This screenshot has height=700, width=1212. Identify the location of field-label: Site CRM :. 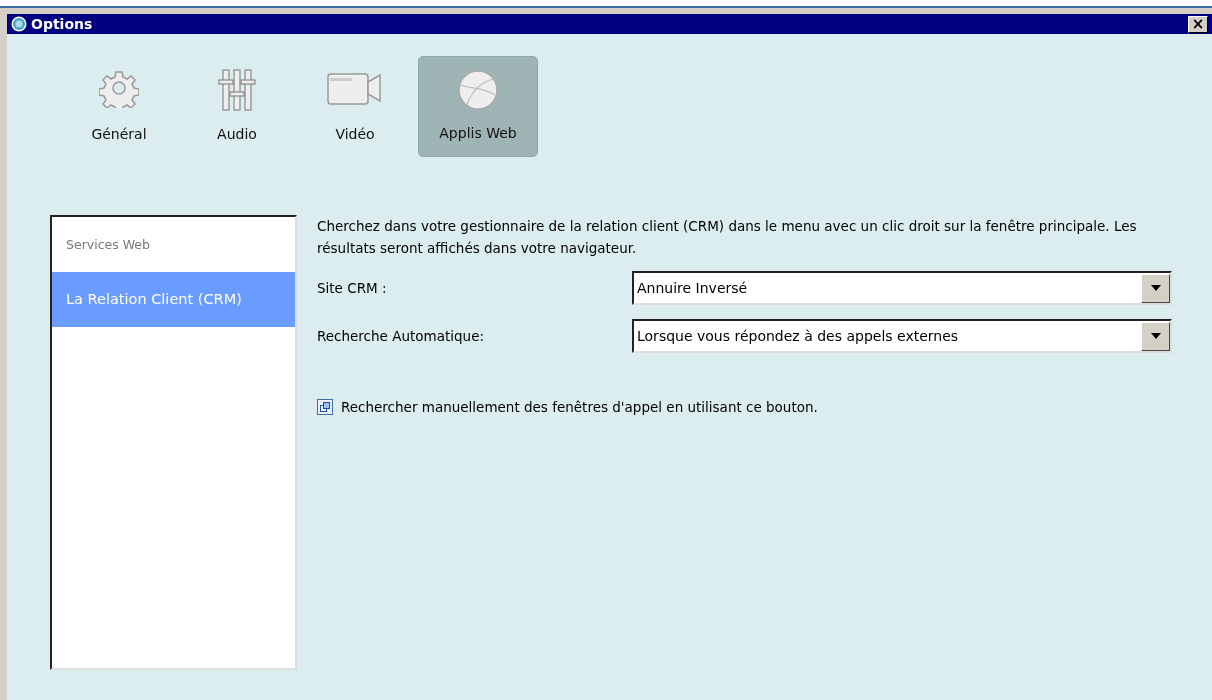
(352, 288).